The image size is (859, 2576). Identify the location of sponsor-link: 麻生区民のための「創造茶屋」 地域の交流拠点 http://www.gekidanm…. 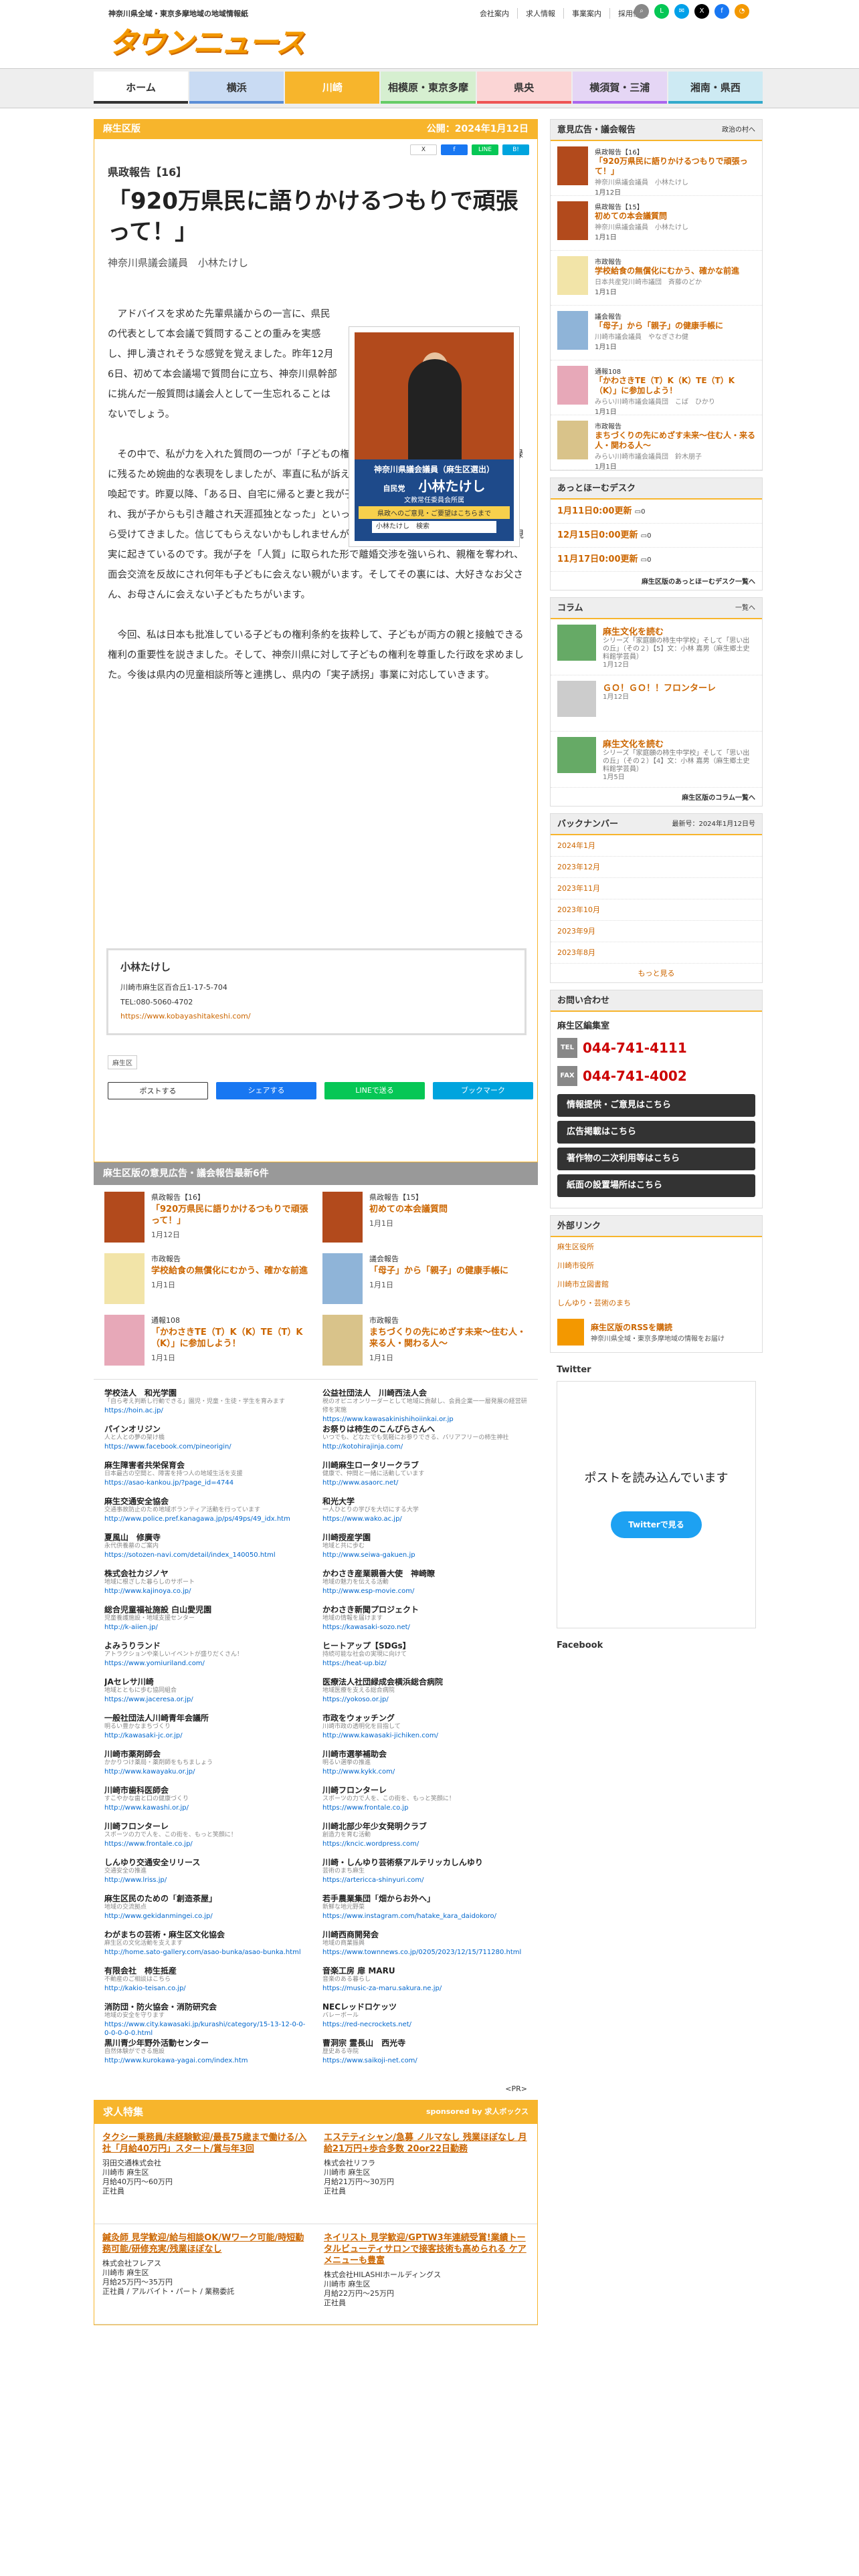
(207, 1913).